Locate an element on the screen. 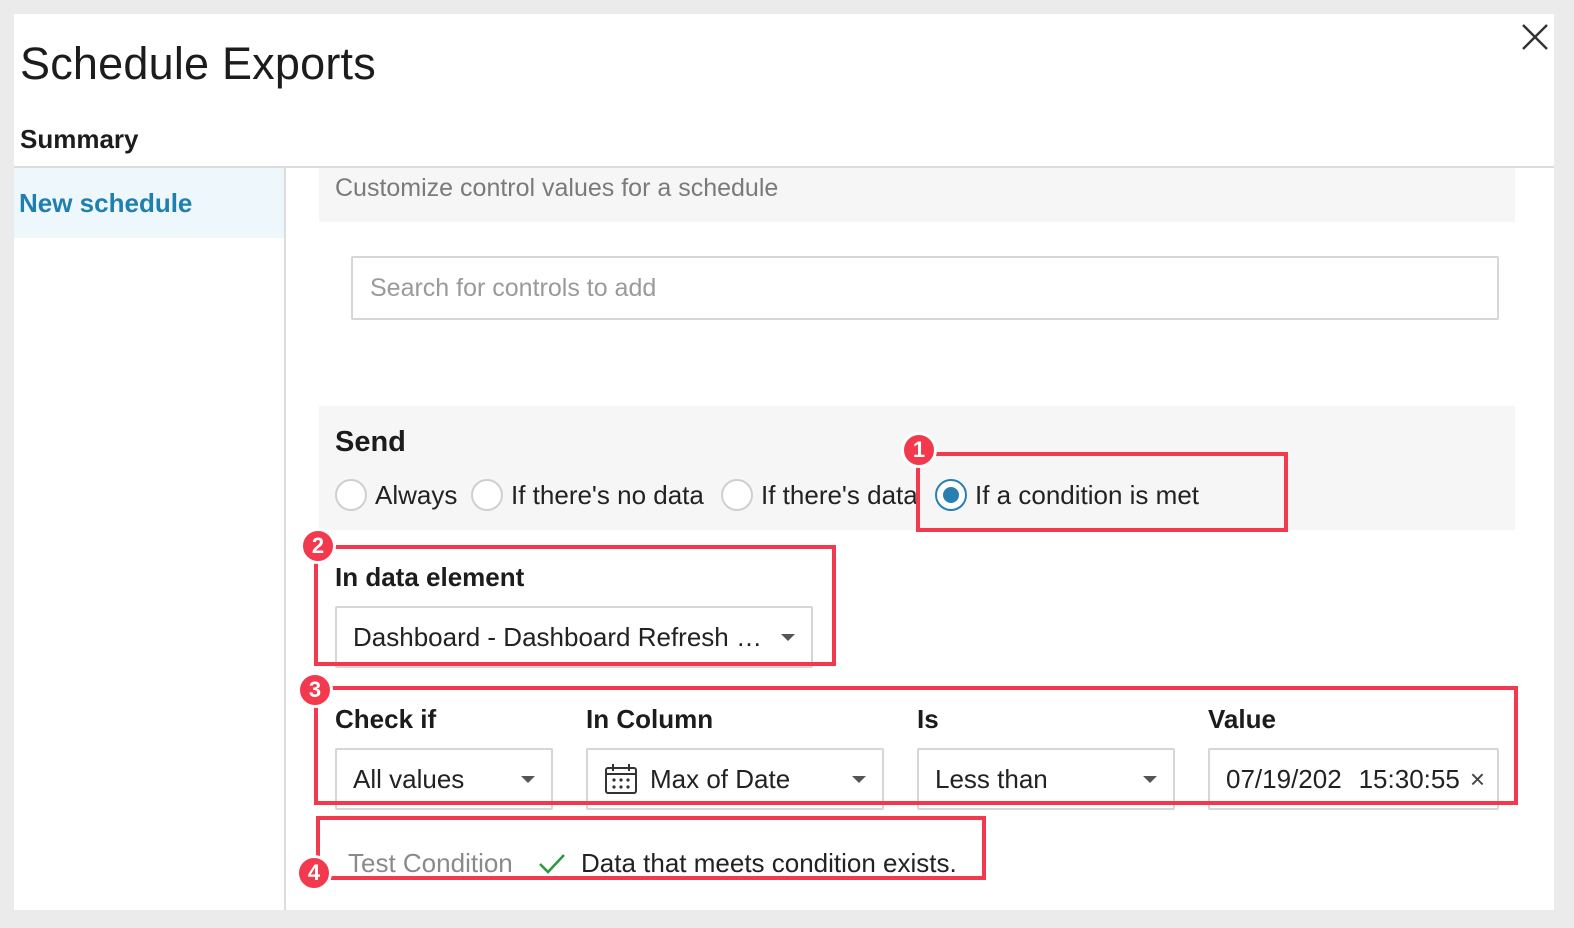  close-button is located at coordinates (1535, 37).